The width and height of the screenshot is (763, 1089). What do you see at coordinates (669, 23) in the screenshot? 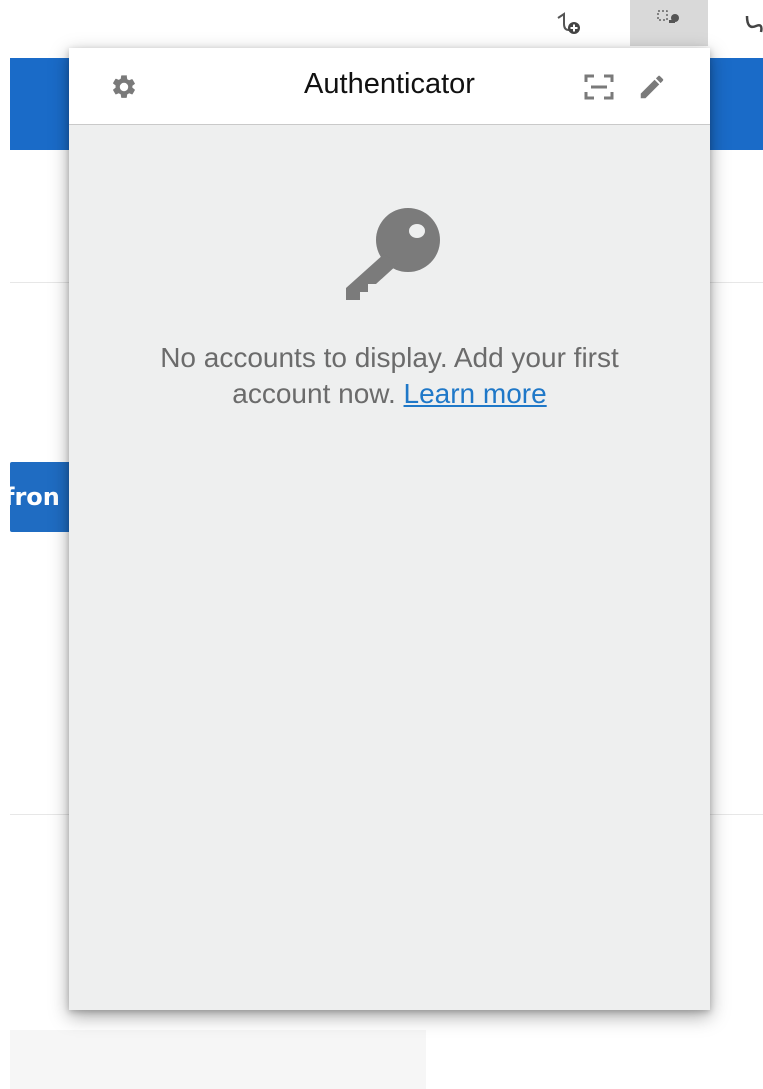
I see `authenticator-extension-icon` at bounding box center [669, 23].